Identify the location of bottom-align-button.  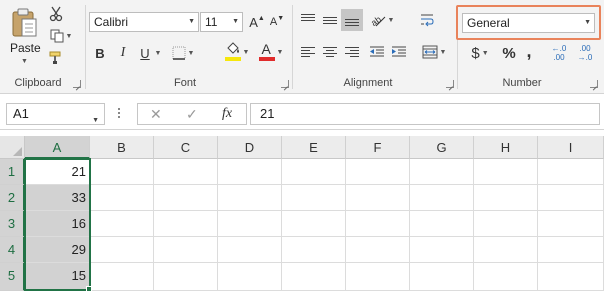
(352, 20).